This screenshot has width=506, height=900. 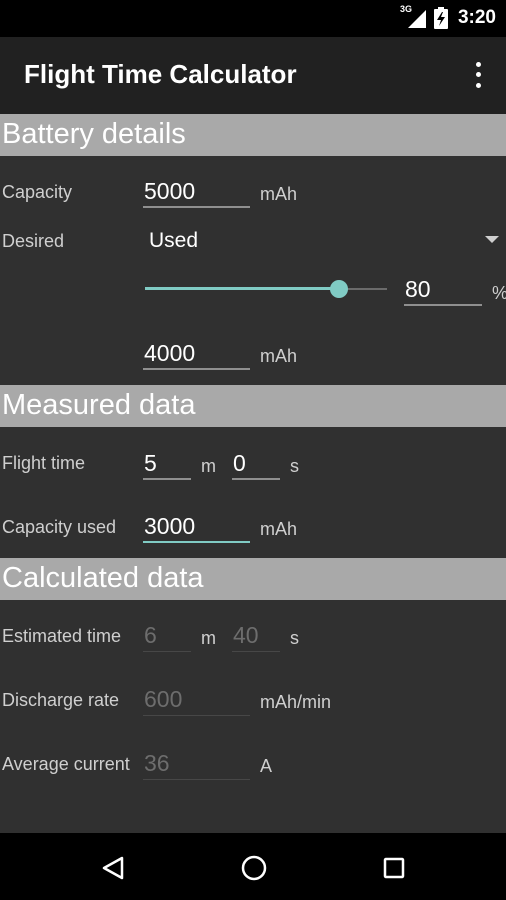 What do you see at coordinates (476, 17) in the screenshot?
I see `status-time: 3:20` at bounding box center [476, 17].